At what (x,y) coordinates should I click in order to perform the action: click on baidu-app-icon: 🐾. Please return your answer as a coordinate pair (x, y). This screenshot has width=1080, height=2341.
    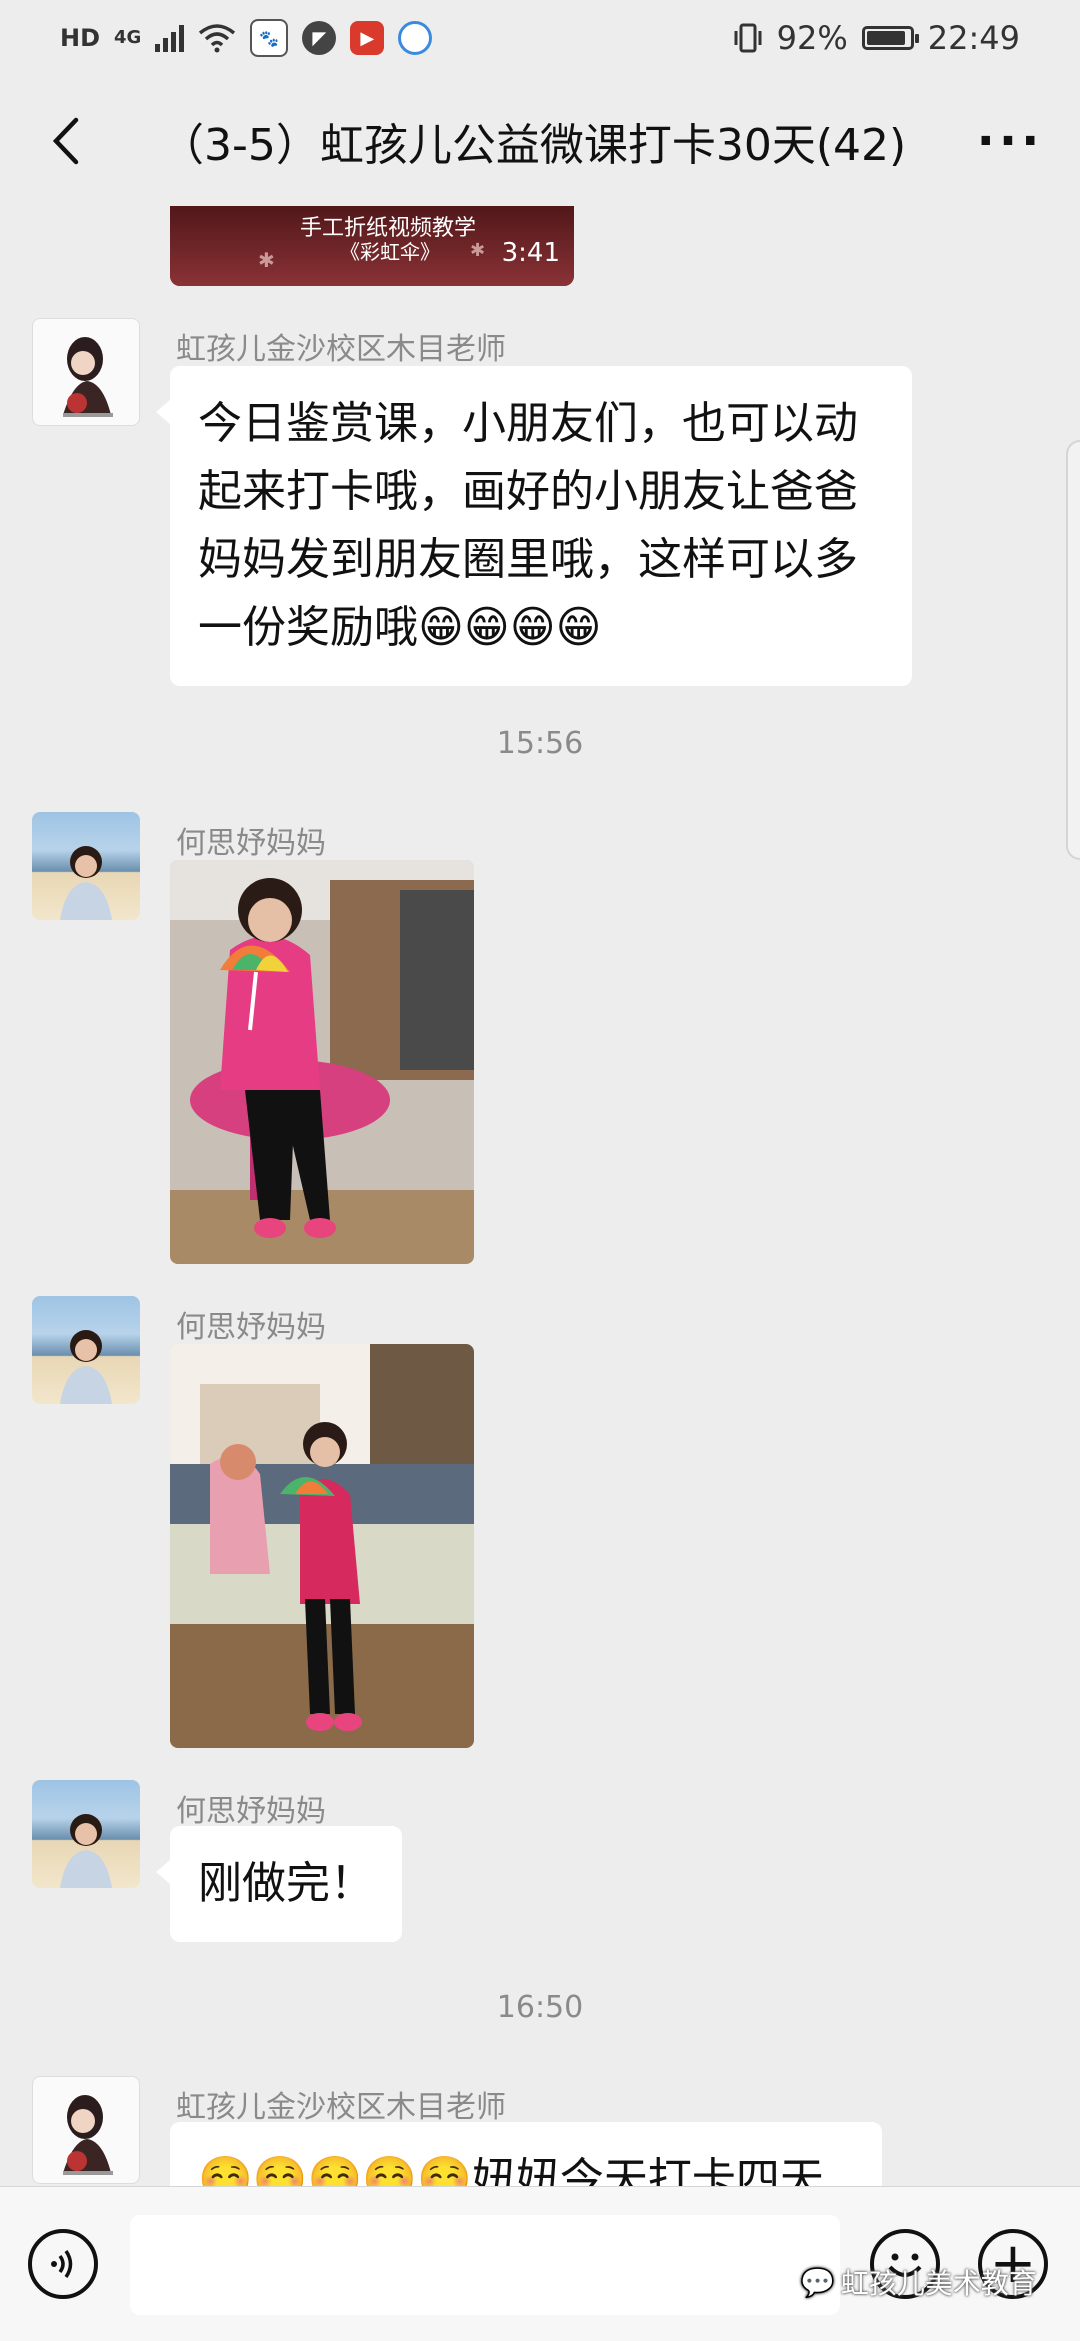
    Looking at the image, I should click on (269, 38).